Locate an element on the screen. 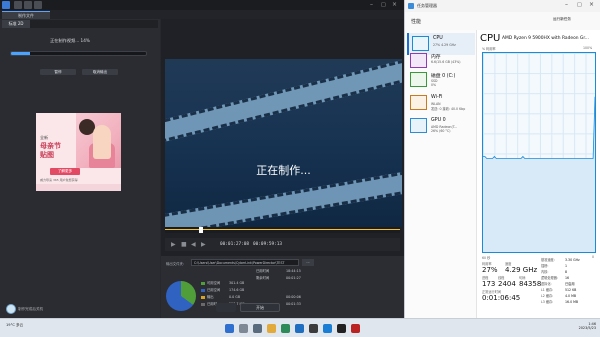 Image resolution: width=600 pixels, height=337 pixels. stat-value: 00:00:06 is located at coordinates (293, 297).